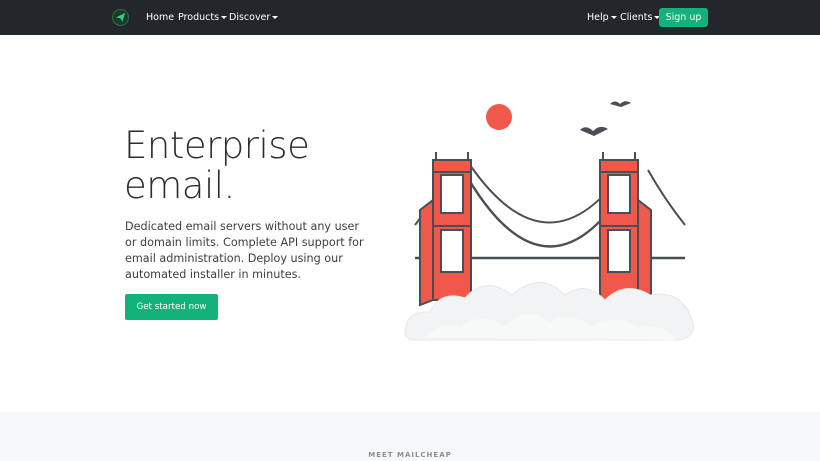 The image size is (820, 461). I want to click on hero-title-line1: Enterprise, so click(217, 145).